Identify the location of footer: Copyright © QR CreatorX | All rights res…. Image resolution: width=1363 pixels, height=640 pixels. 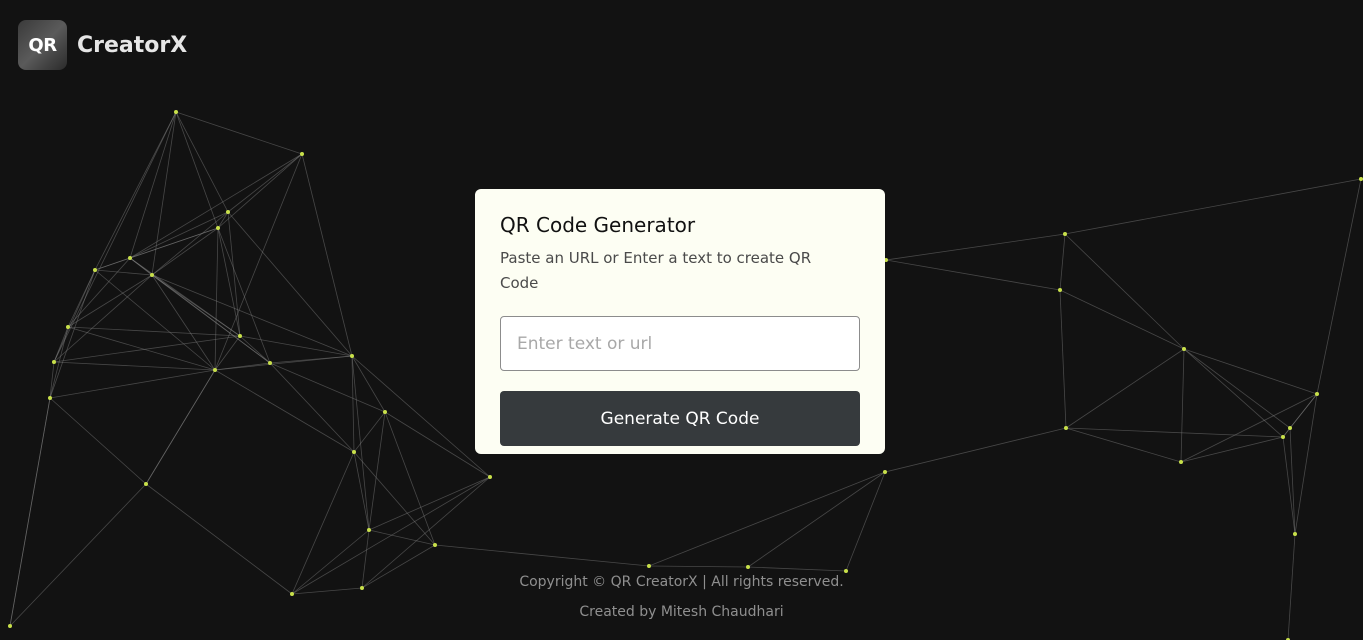
(681, 603).